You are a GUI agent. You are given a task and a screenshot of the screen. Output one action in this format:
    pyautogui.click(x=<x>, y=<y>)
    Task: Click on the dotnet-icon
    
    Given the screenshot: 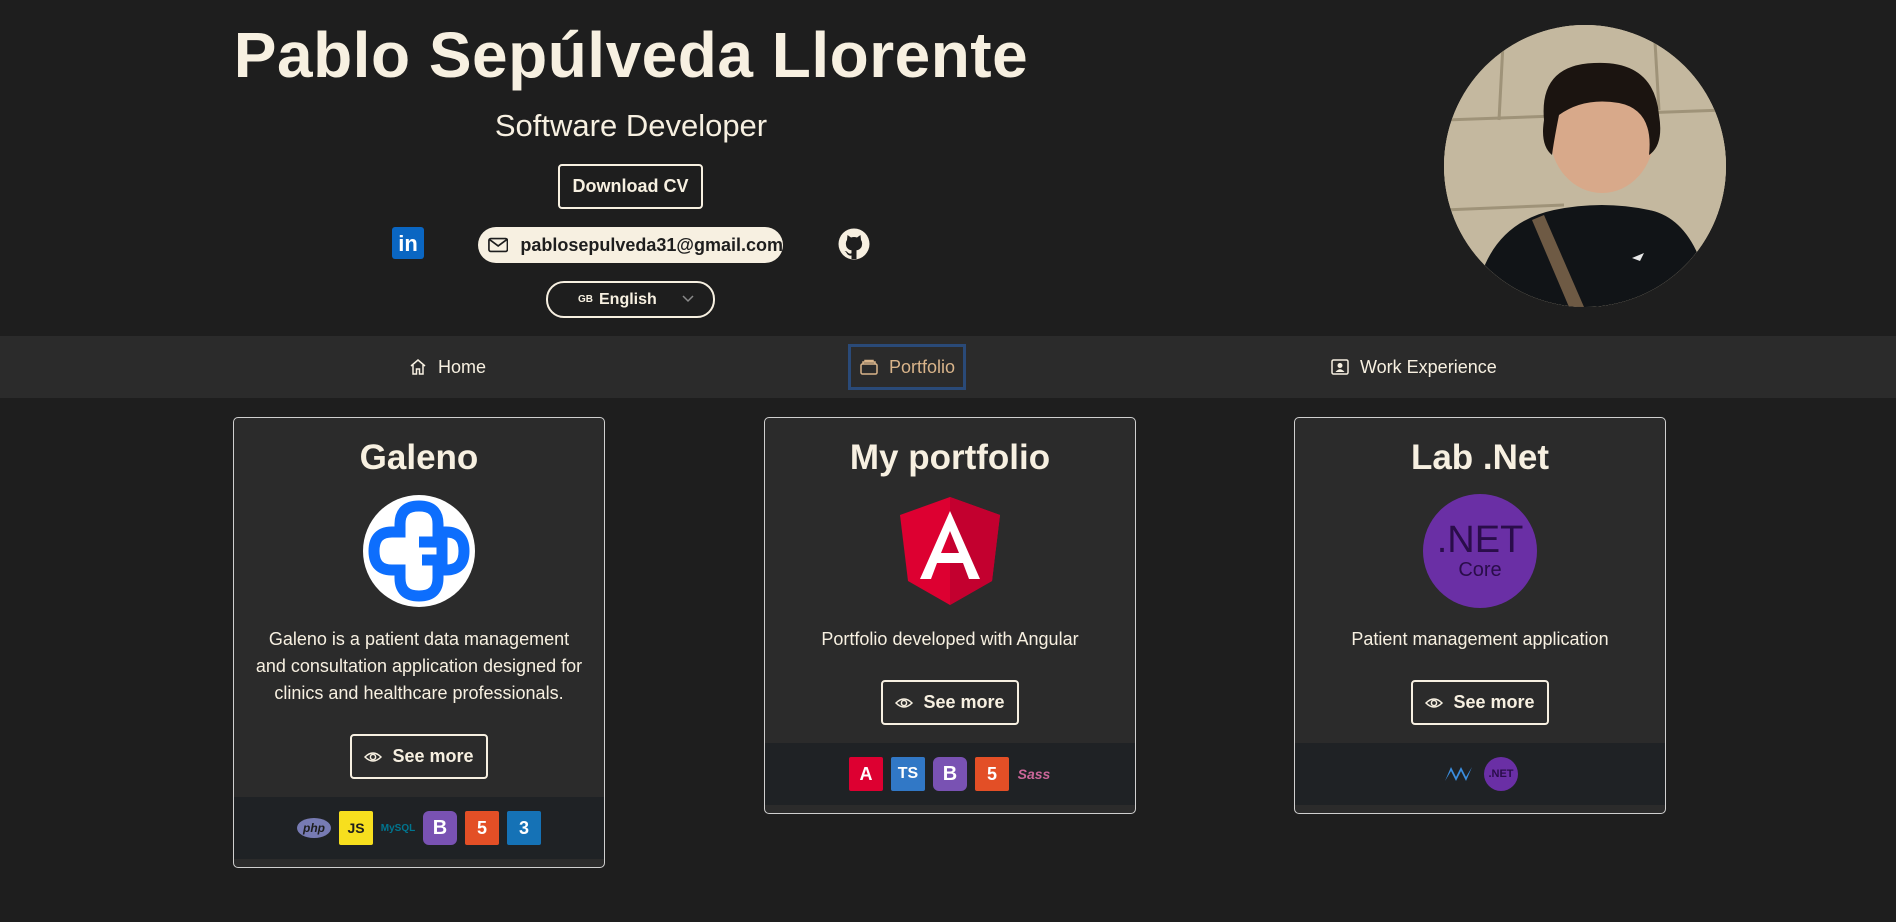 What is the action you would take?
    pyautogui.click(x=1458, y=774)
    